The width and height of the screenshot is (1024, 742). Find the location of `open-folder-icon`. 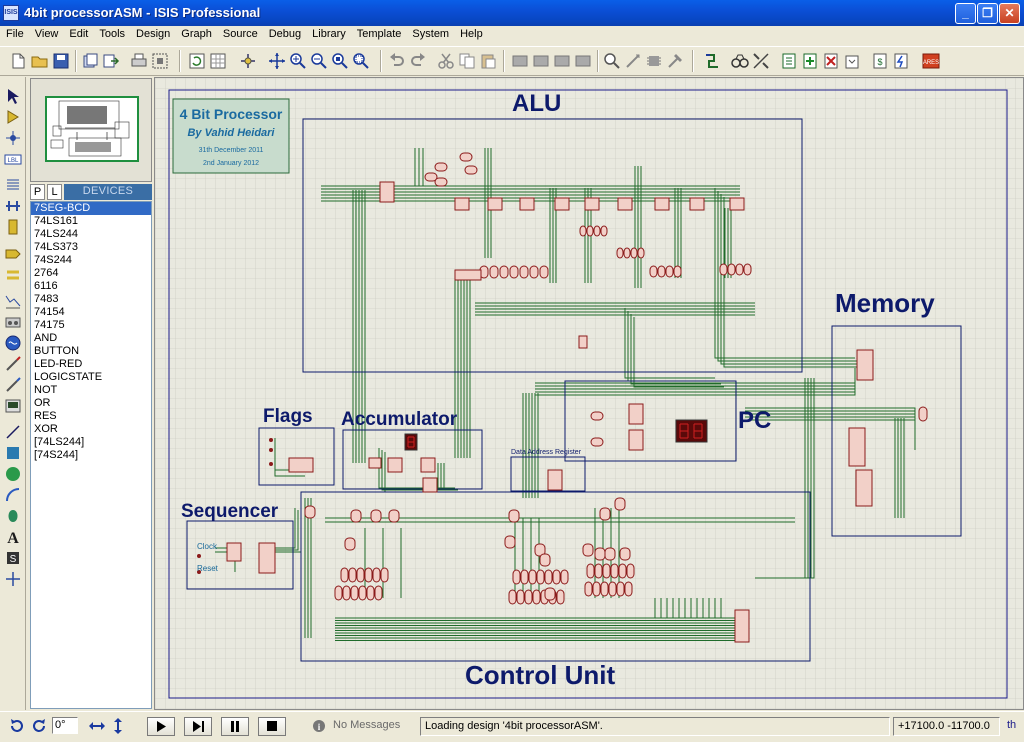

open-folder-icon is located at coordinates (40, 61).